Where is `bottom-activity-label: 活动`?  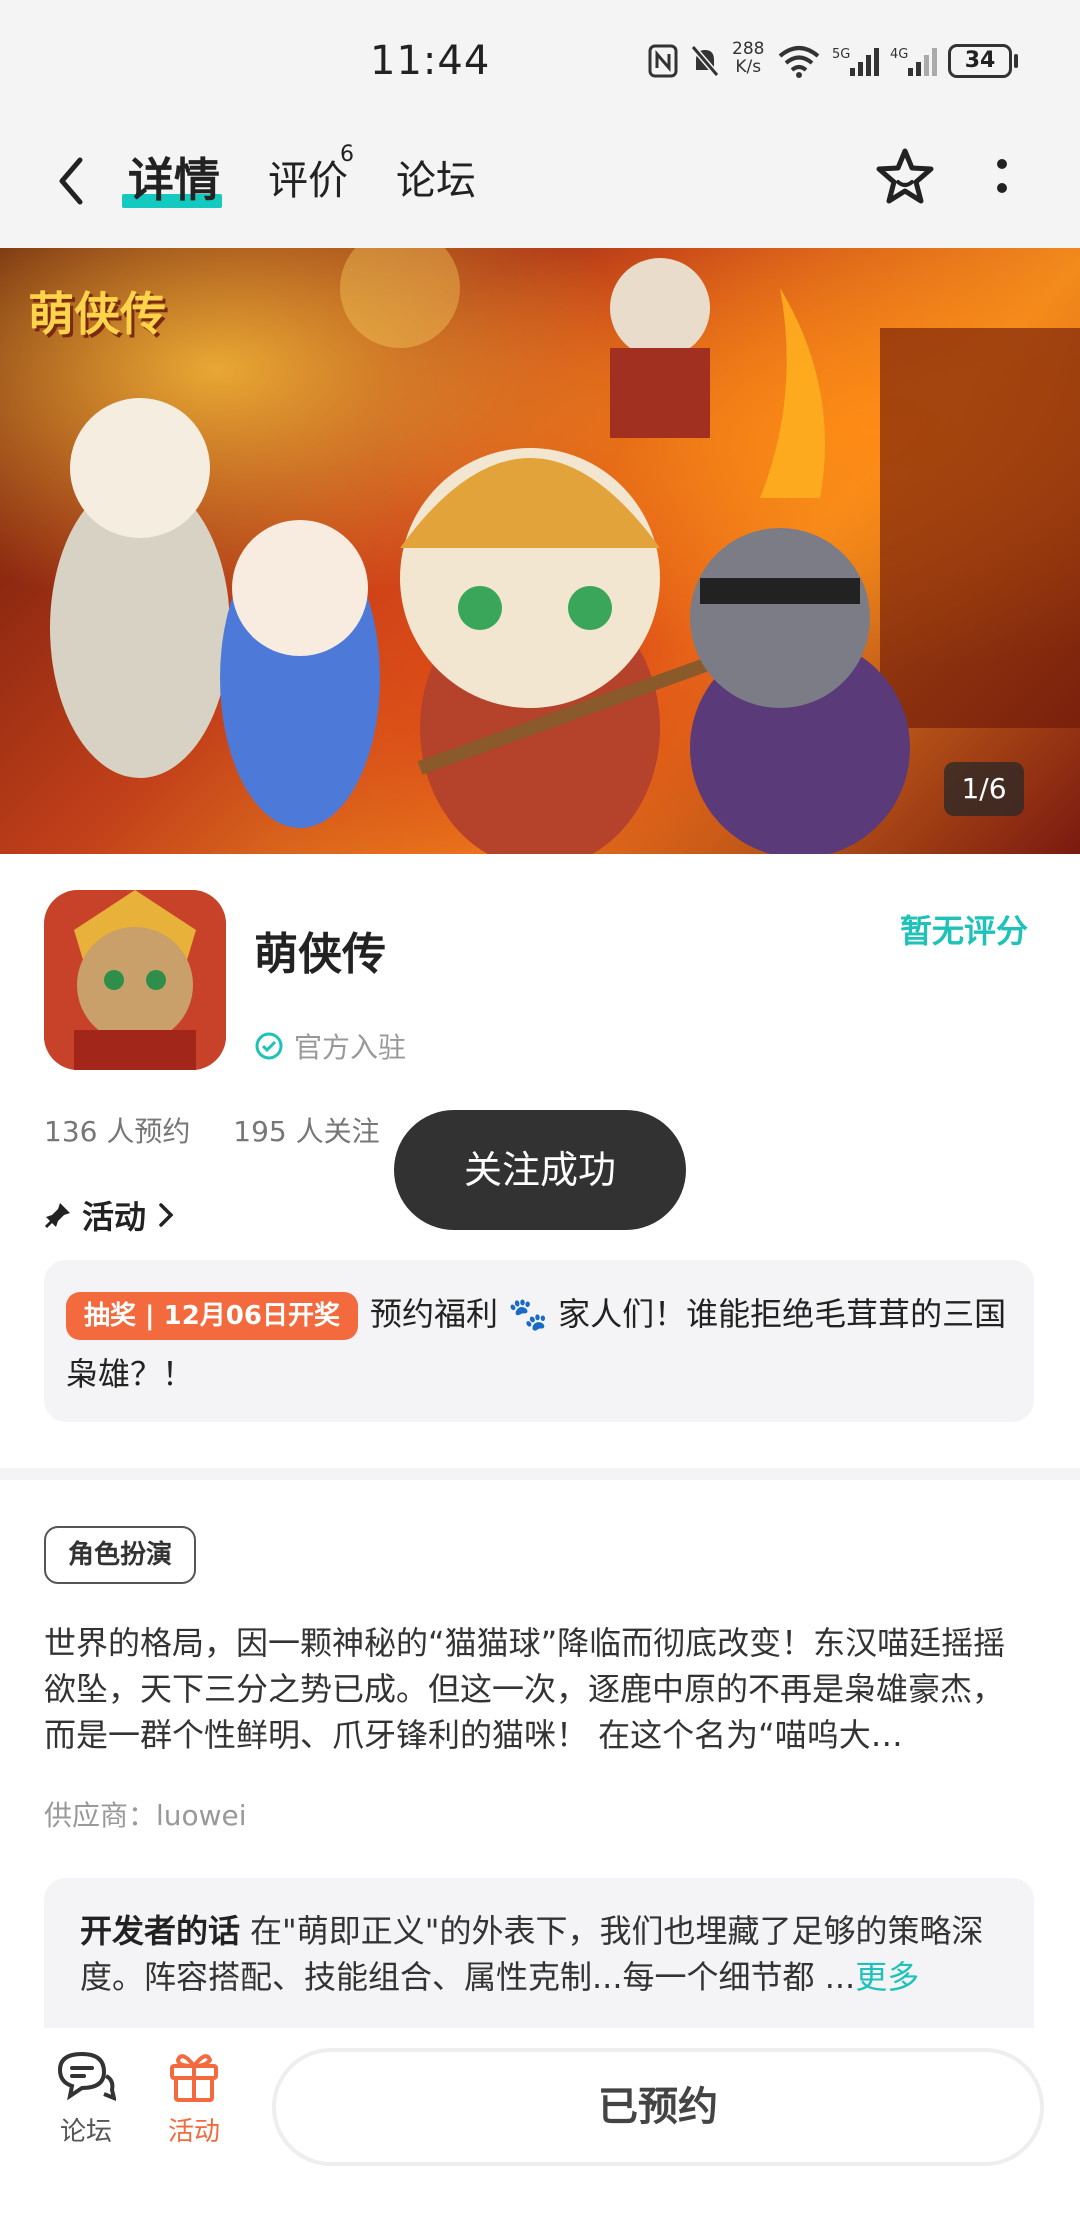 bottom-activity-label: 活动 is located at coordinates (193, 2132).